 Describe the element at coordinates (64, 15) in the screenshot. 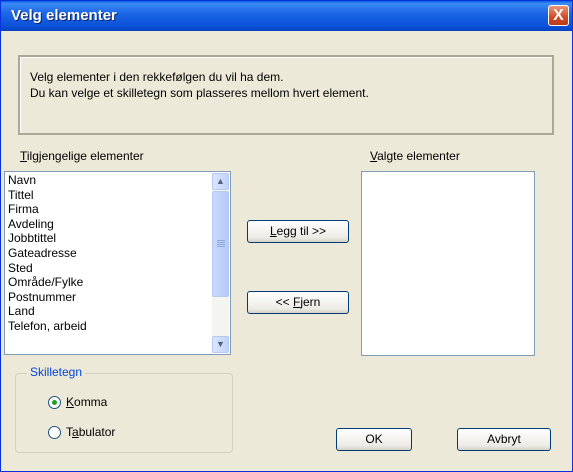

I see `window-title: Velg elementer` at that location.